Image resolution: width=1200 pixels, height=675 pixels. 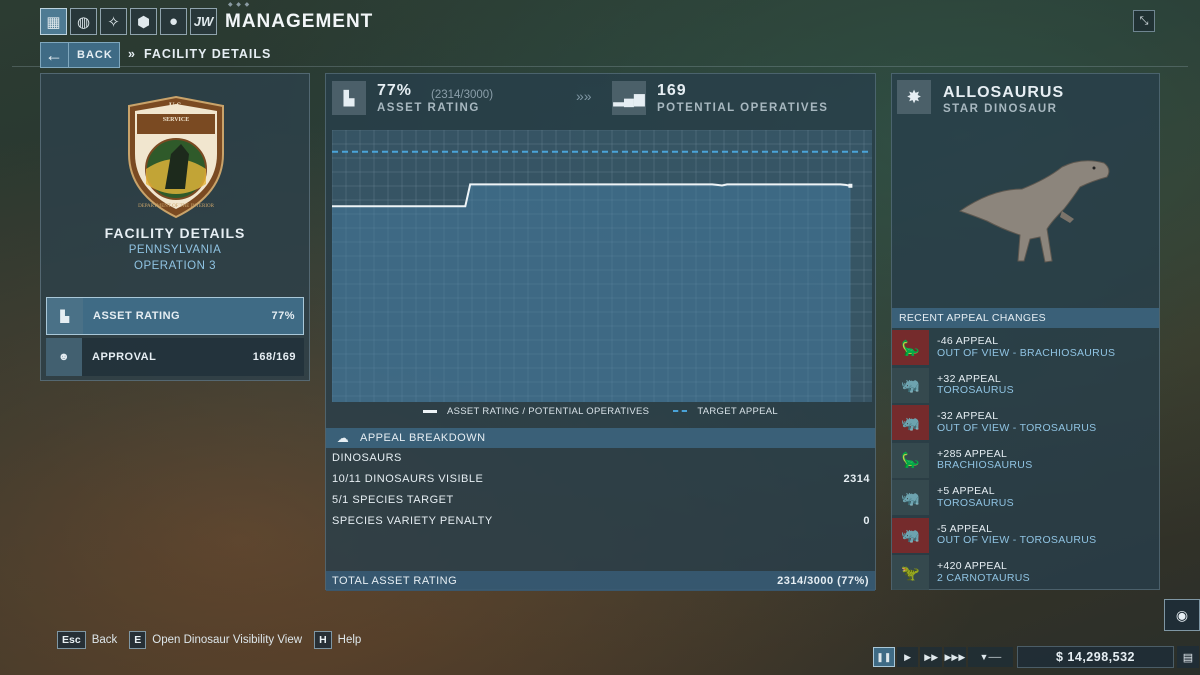 What do you see at coordinates (1025, 318) in the screenshot?
I see `recent-changes-header: RECENT APPEAL CHANGES` at bounding box center [1025, 318].